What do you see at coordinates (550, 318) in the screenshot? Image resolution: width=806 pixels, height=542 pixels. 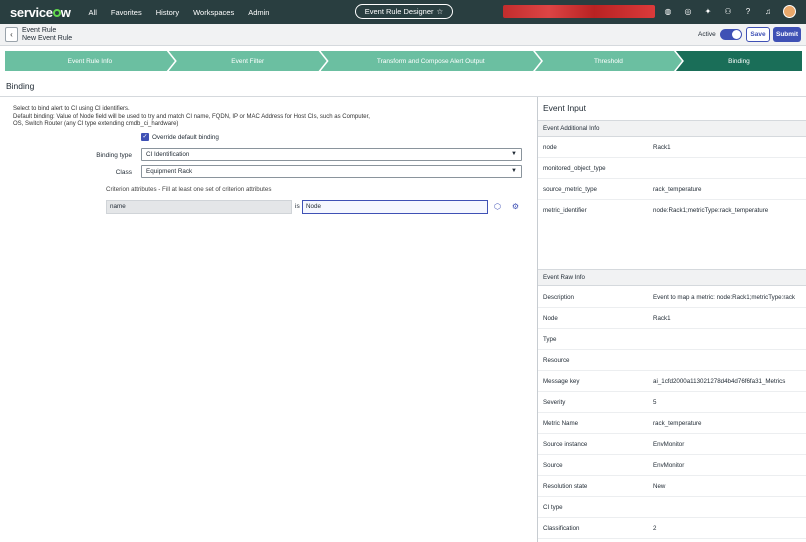 I see `info-key: Node` at bounding box center [550, 318].